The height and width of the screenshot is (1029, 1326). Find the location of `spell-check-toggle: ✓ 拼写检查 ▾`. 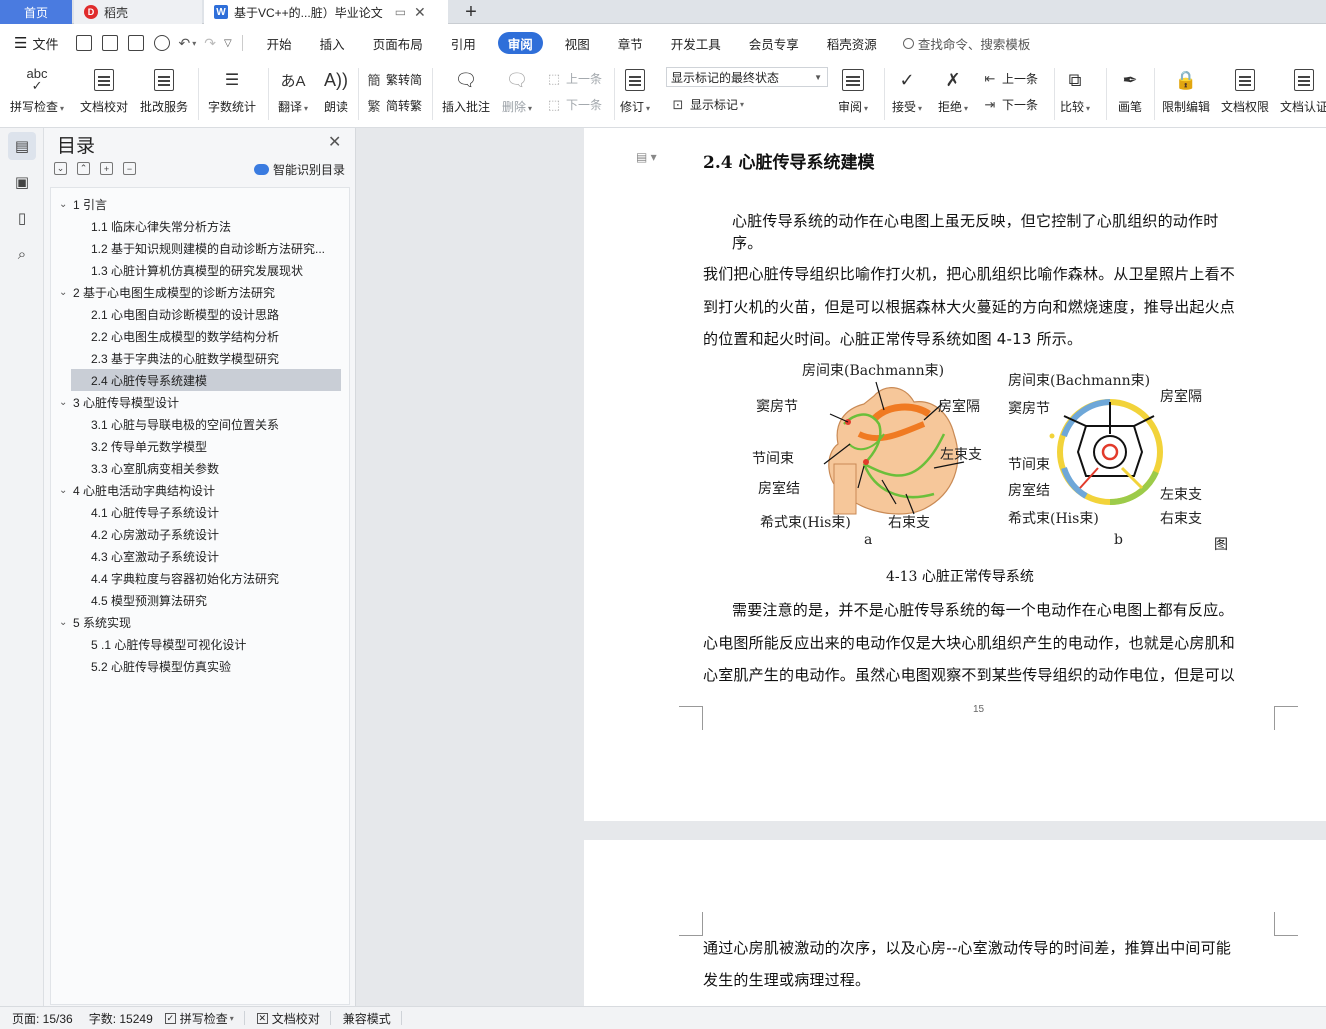

spell-check-toggle: ✓ 拼写检查 ▾ is located at coordinates (199, 1018).